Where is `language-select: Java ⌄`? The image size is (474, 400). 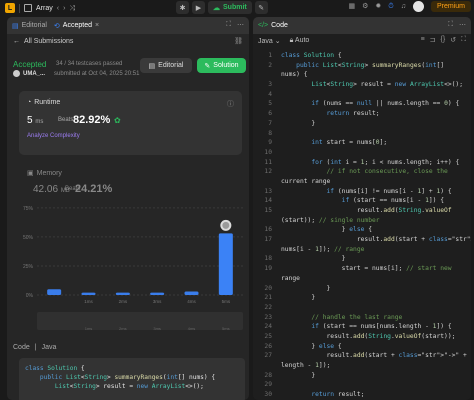 language-select: Java ⌄ is located at coordinates (269, 41).